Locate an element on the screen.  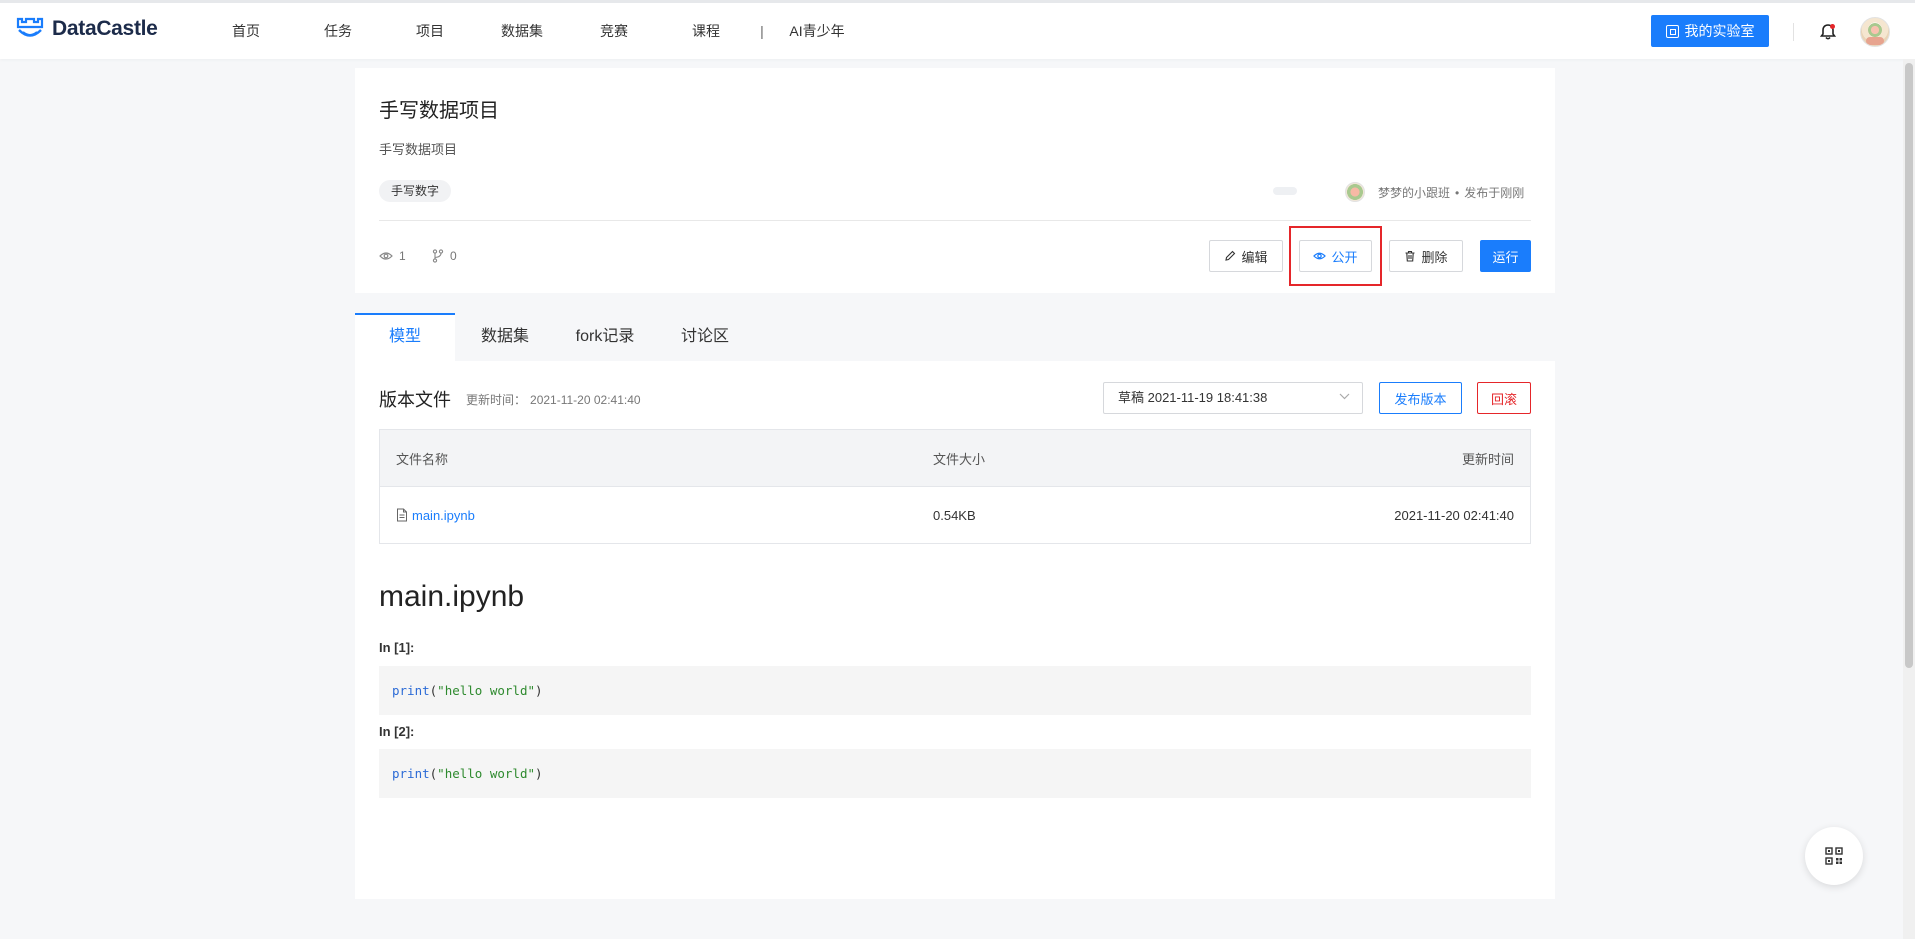
placeholder-pill is located at coordinates (1285, 191).